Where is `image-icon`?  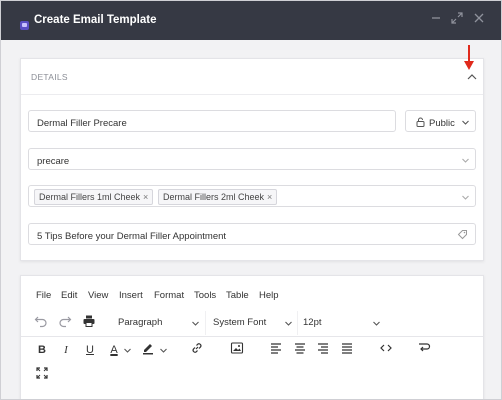 image-icon is located at coordinates (237, 350).